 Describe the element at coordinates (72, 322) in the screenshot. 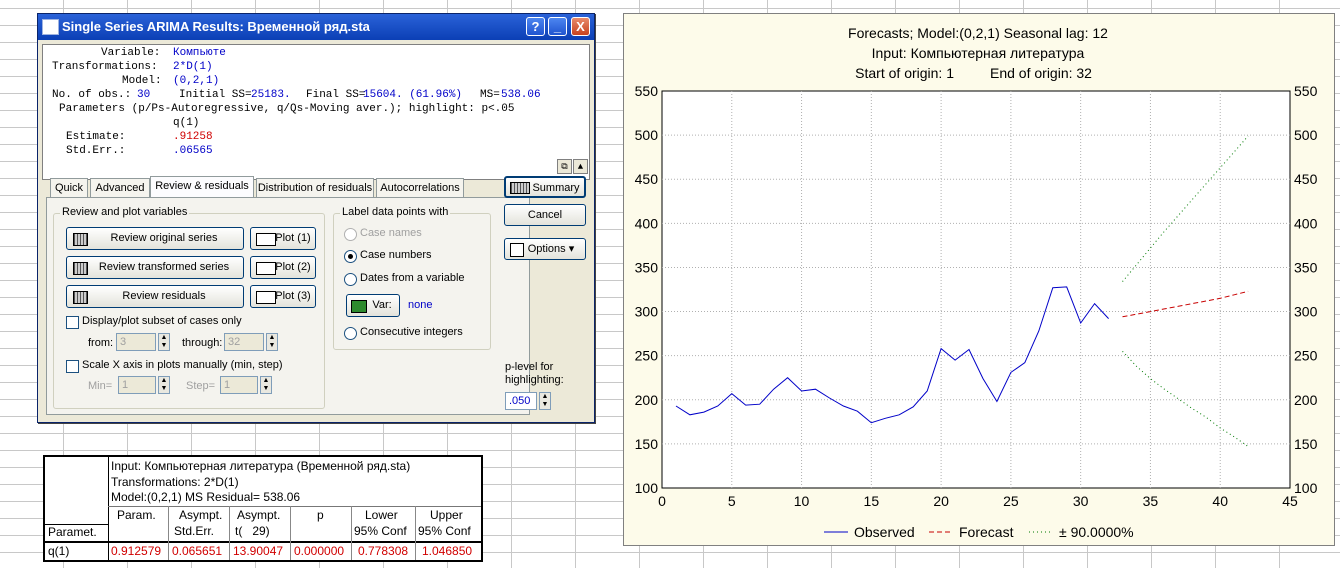

I see `subset-checkbox` at that location.